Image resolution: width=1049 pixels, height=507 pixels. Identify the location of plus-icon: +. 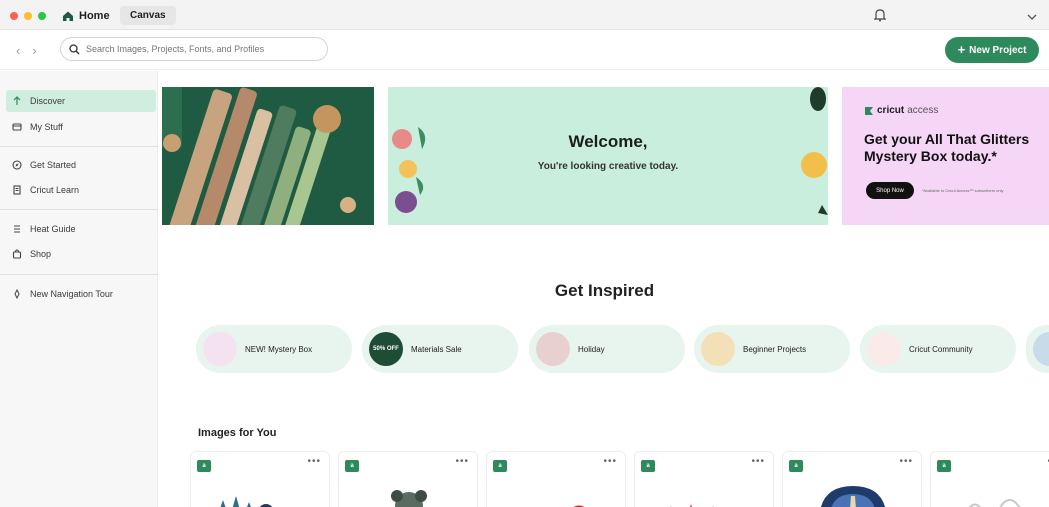
(961, 49).